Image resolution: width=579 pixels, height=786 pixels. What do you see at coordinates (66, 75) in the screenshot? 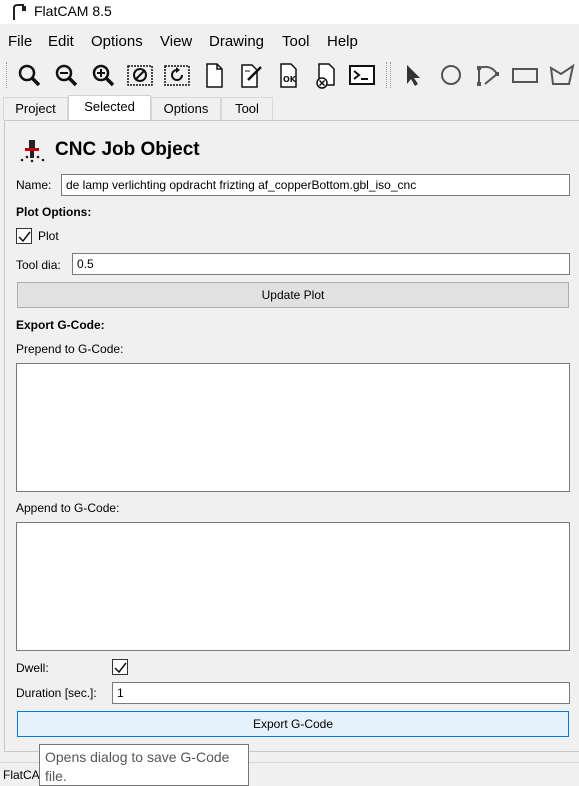
I see `zoom-out-icon` at bounding box center [66, 75].